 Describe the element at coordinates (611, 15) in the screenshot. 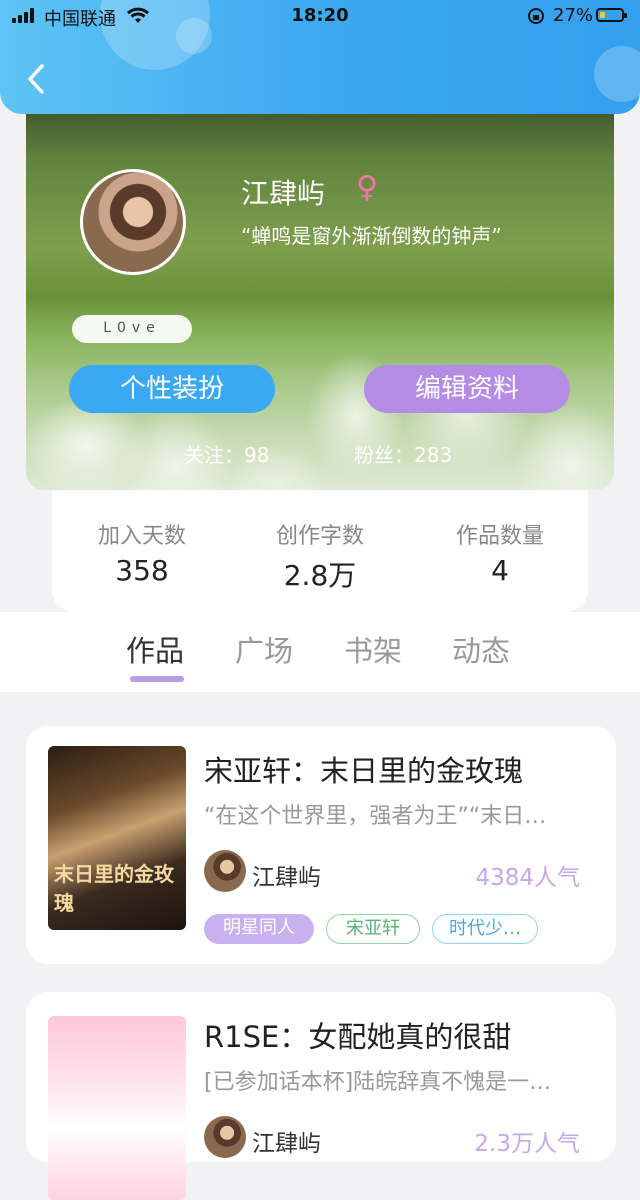

I see `battery-icon` at that location.